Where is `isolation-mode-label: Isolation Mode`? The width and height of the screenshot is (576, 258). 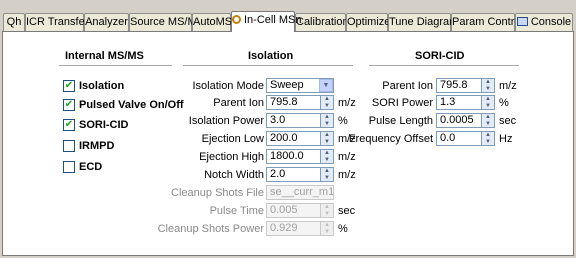
isolation-mode-label: Isolation Mode is located at coordinates (228, 86).